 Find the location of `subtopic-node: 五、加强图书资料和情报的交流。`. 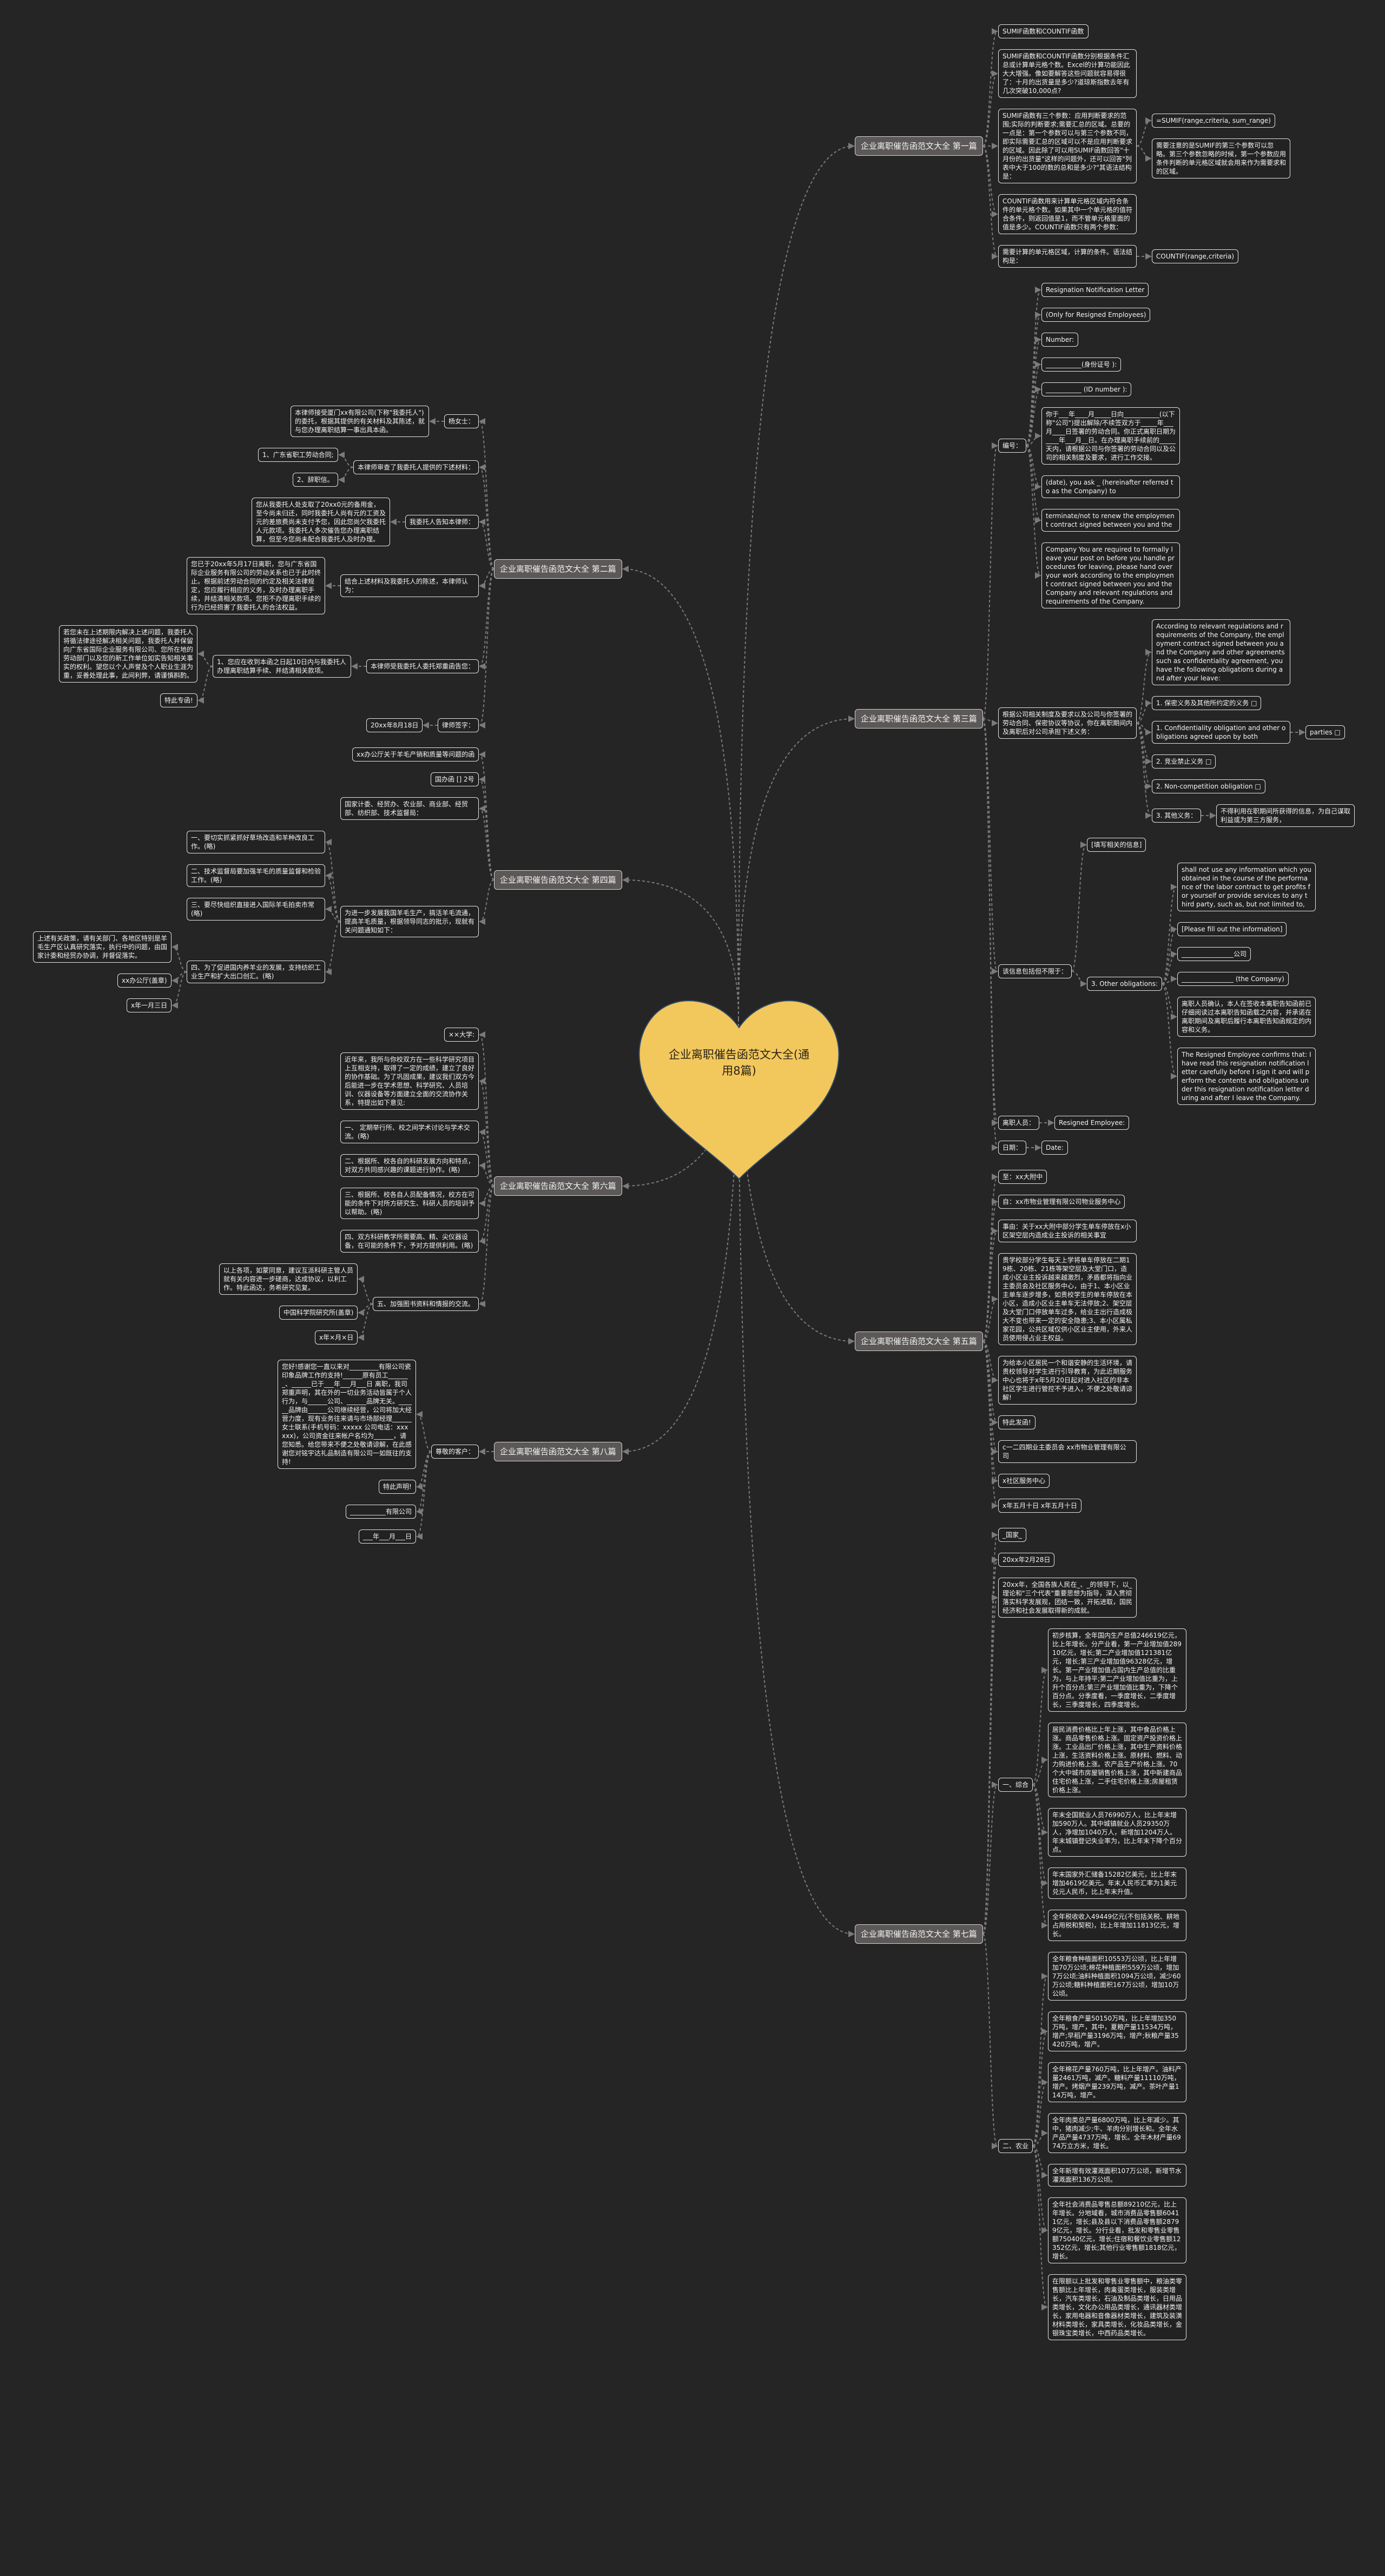

subtopic-node: 五、加强图书资料和情报的交流。 is located at coordinates (426, 1304).